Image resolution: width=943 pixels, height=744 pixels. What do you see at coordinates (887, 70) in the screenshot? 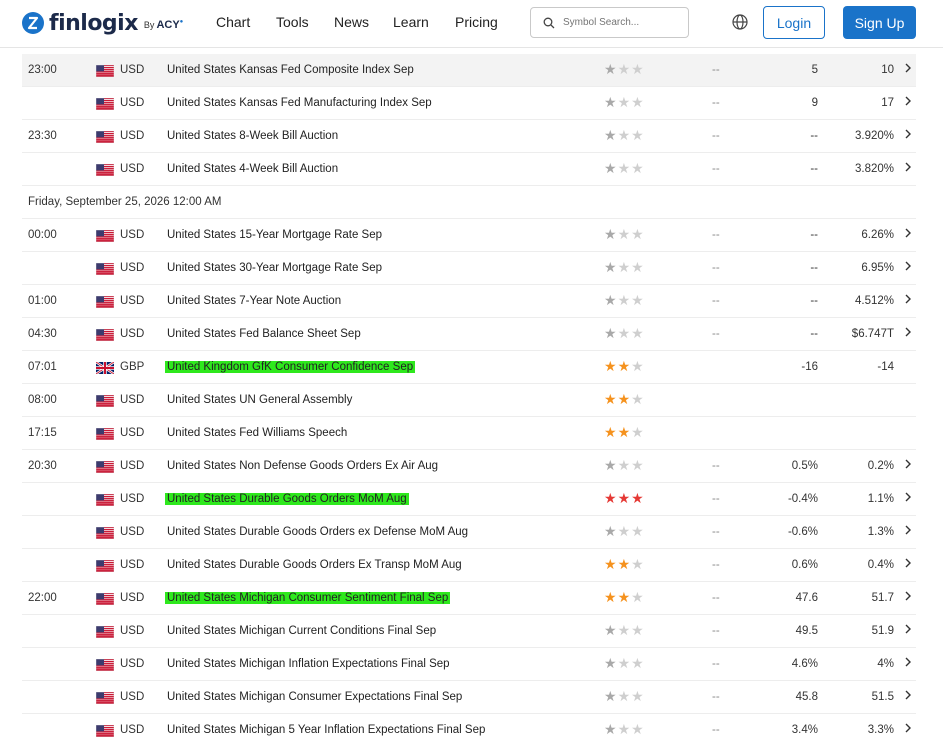
I see `event-previous: 10` at bounding box center [887, 70].